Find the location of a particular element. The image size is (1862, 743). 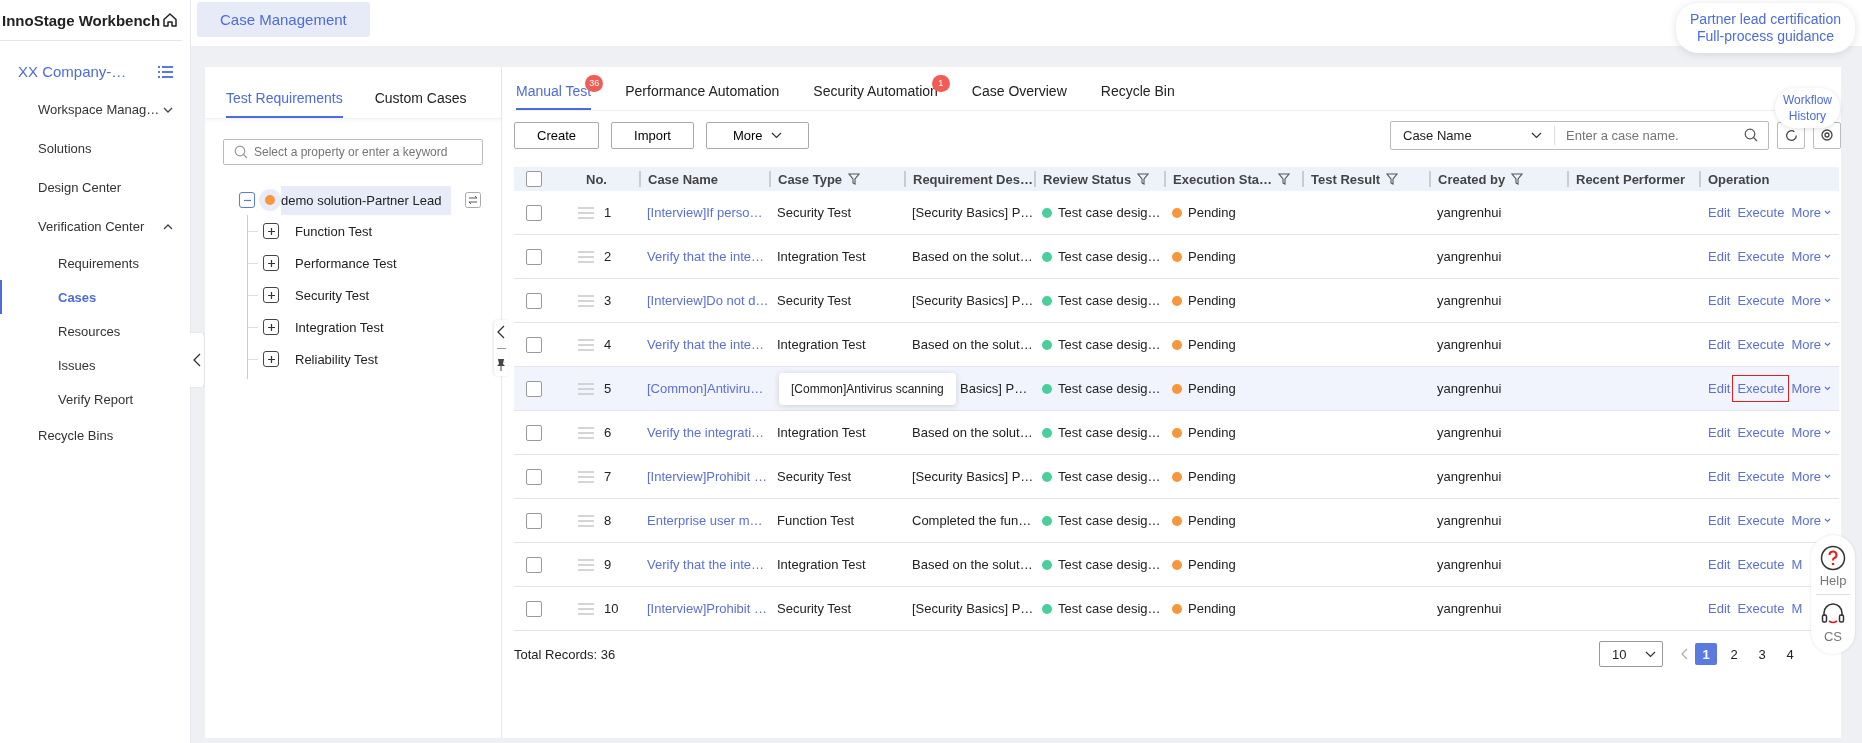

column-header: Recent Performer is located at coordinates (1631, 179).